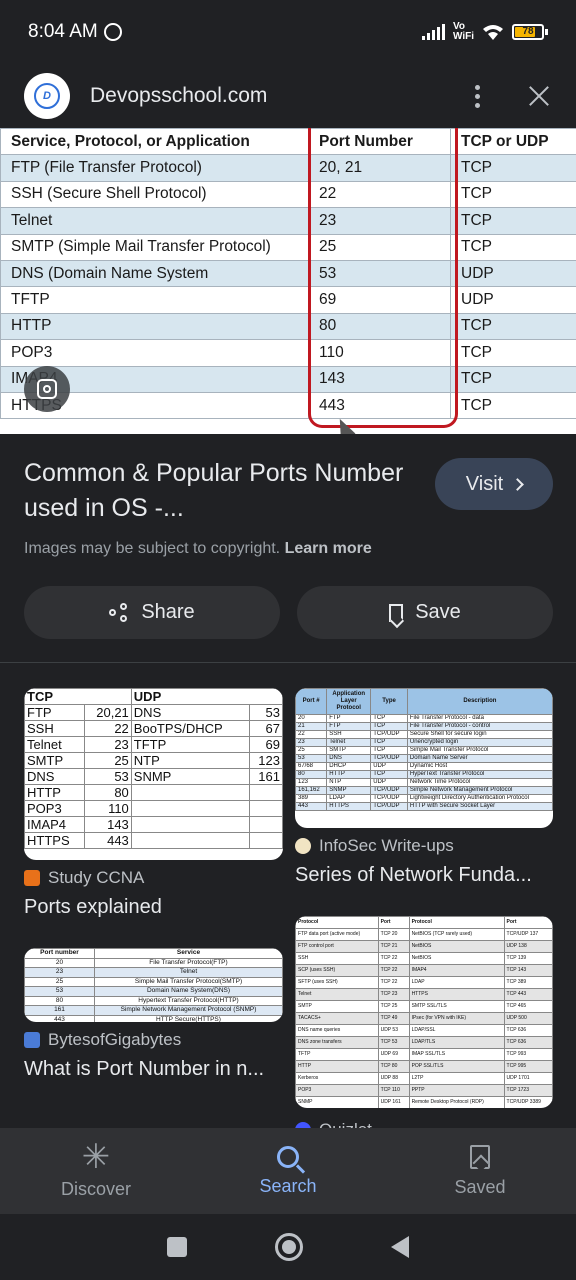  What do you see at coordinates (54, 728) in the screenshot?
I see `table-cell: SSH` at bounding box center [54, 728].